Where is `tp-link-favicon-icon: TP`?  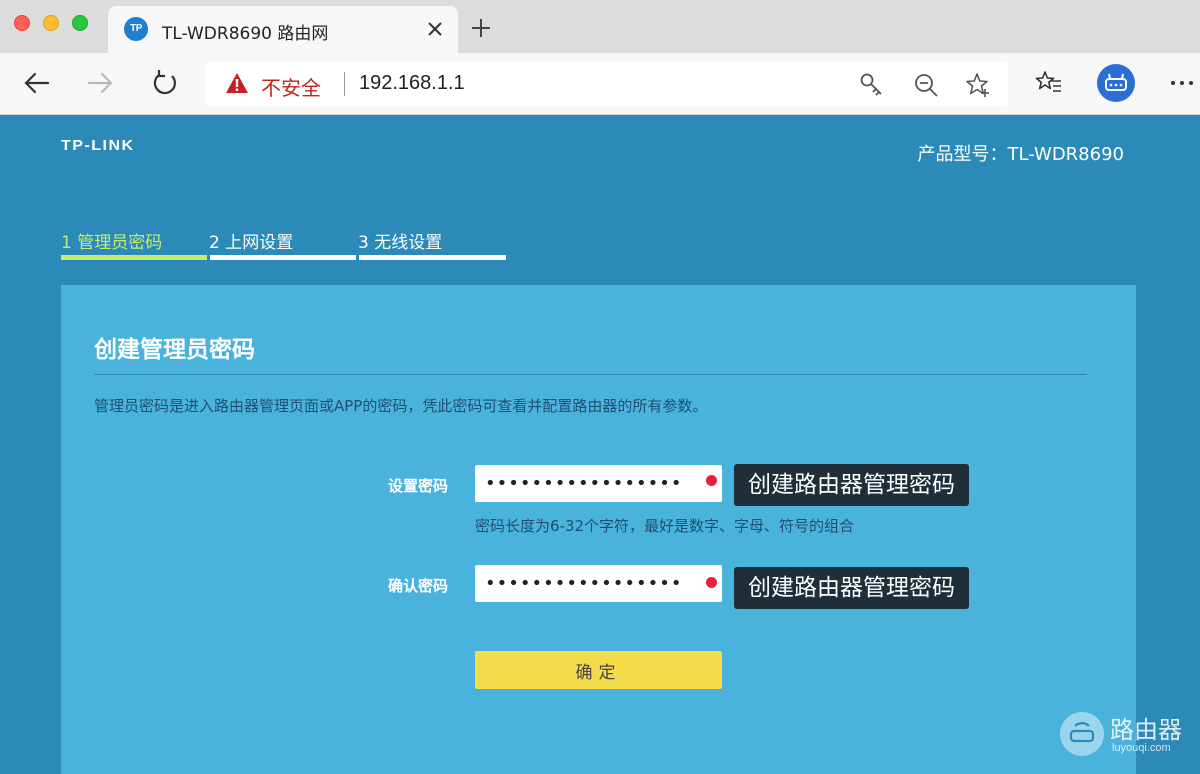
tp-link-favicon-icon: TP is located at coordinates (136, 29).